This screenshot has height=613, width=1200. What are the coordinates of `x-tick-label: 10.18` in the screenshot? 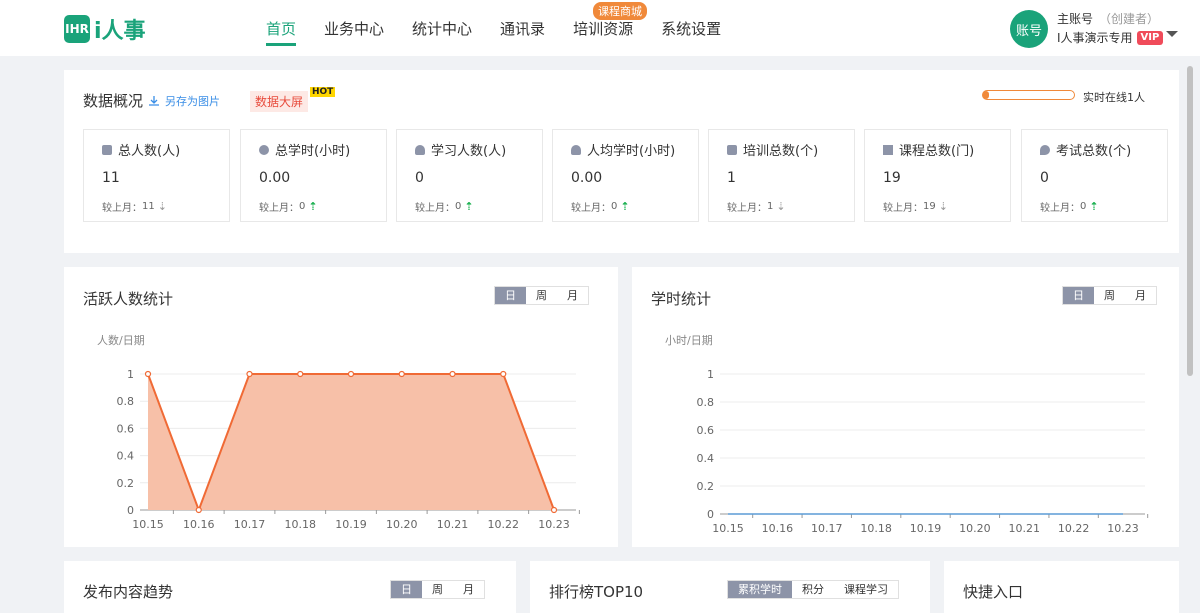 It's located at (876, 528).